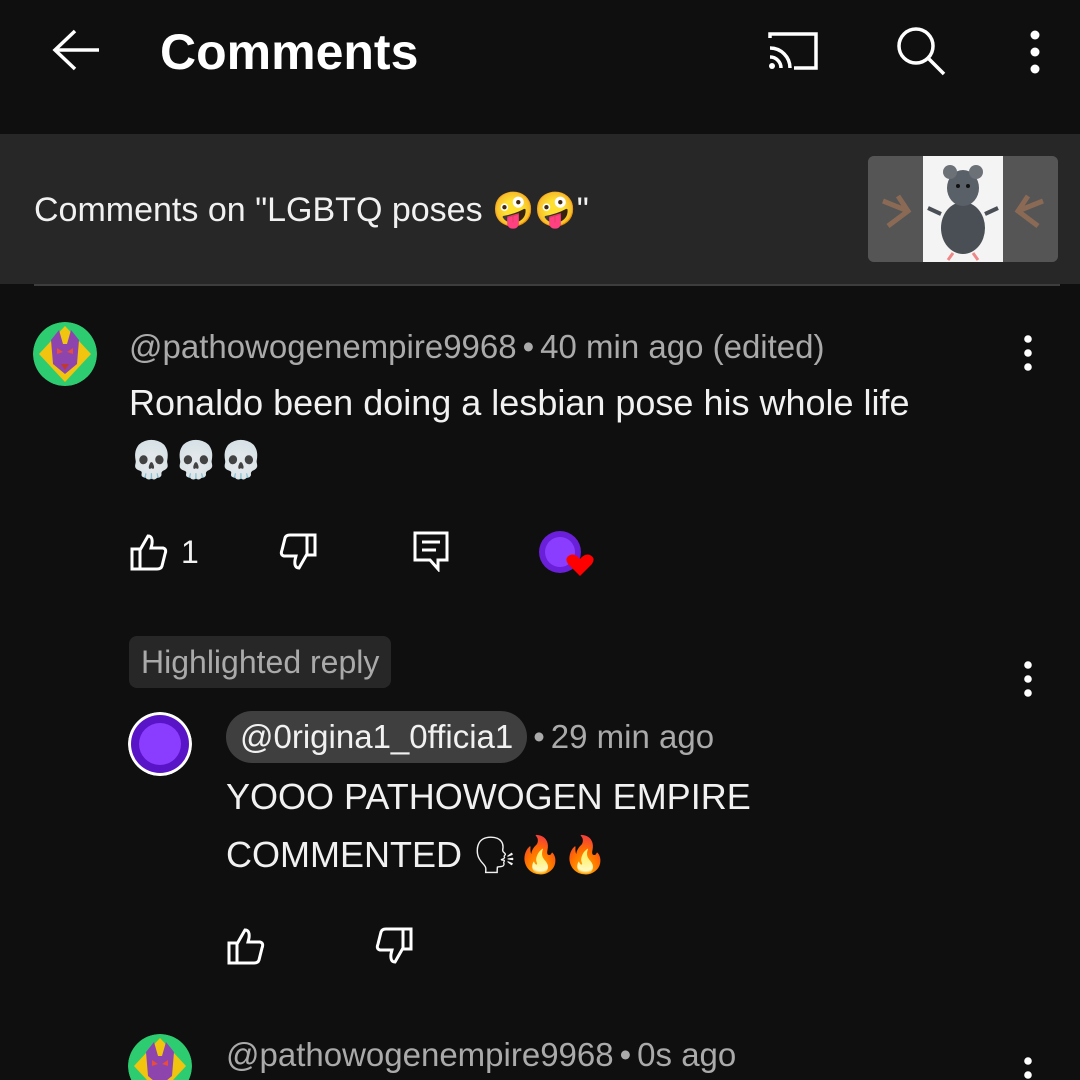  What do you see at coordinates (190, 552) in the screenshot?
I see `like-count: 1` at bounding box center [190, 552].